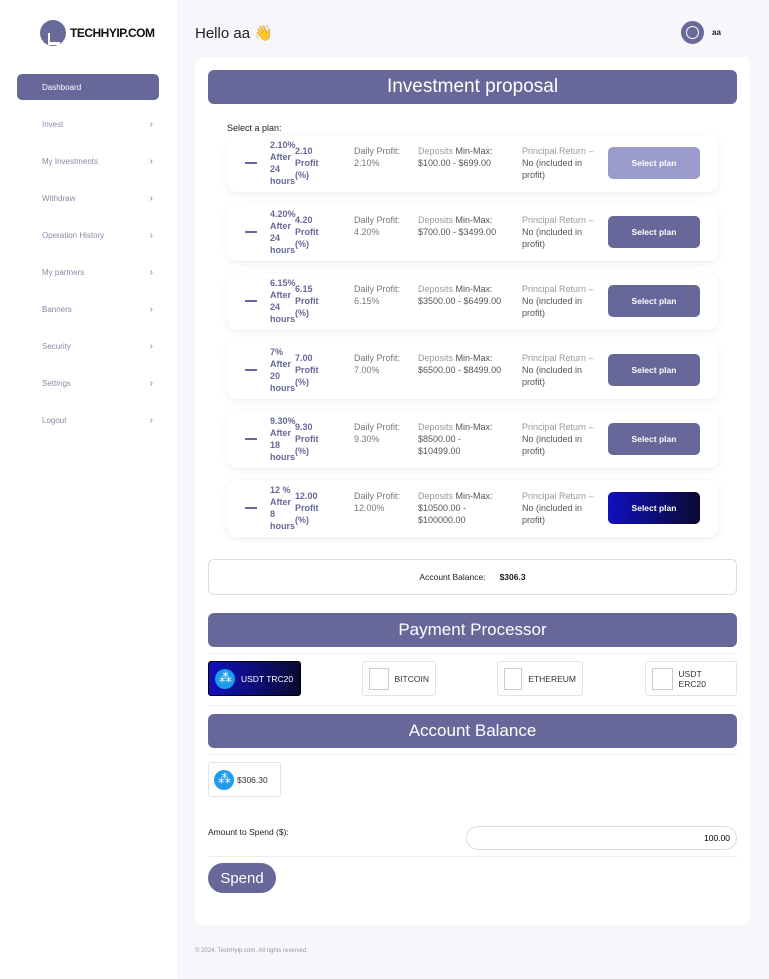 This screenshot has width=769, height=979. I want to click on logo-icon, so click(53, 33).